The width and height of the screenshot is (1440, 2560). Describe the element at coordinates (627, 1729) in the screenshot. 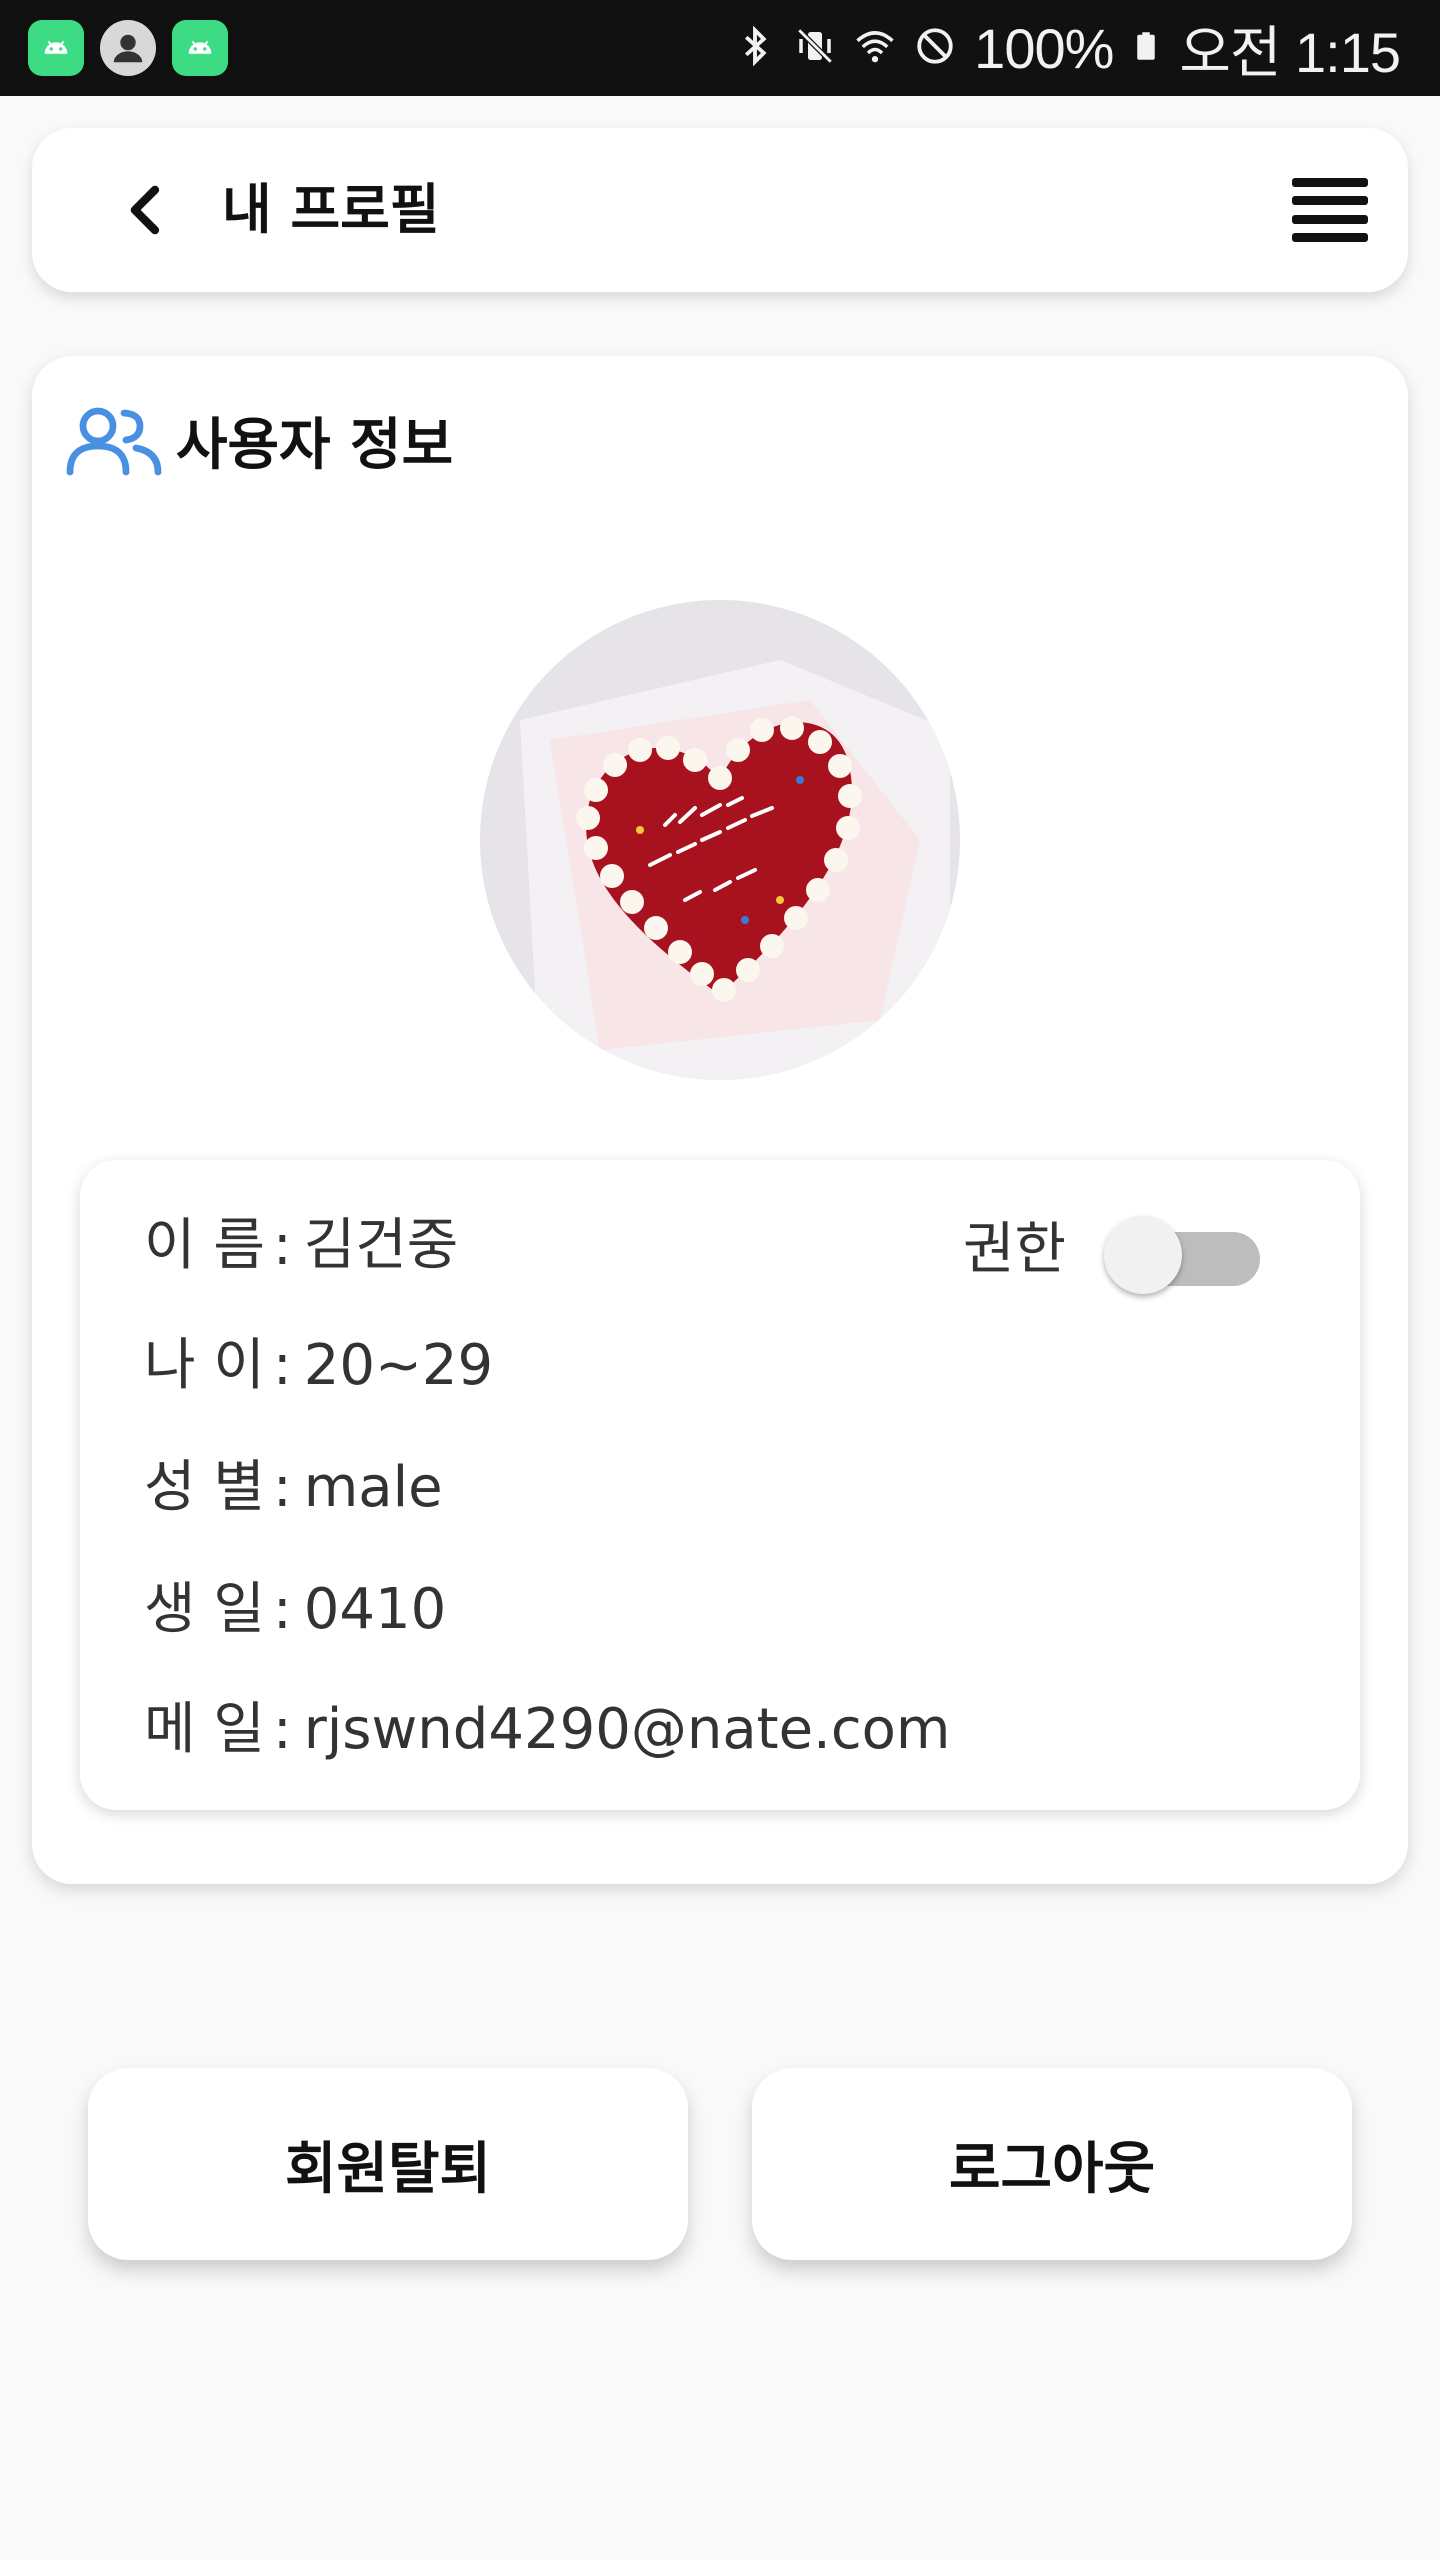

I see `email-value: rjswnd4290@nate.com` at that location.